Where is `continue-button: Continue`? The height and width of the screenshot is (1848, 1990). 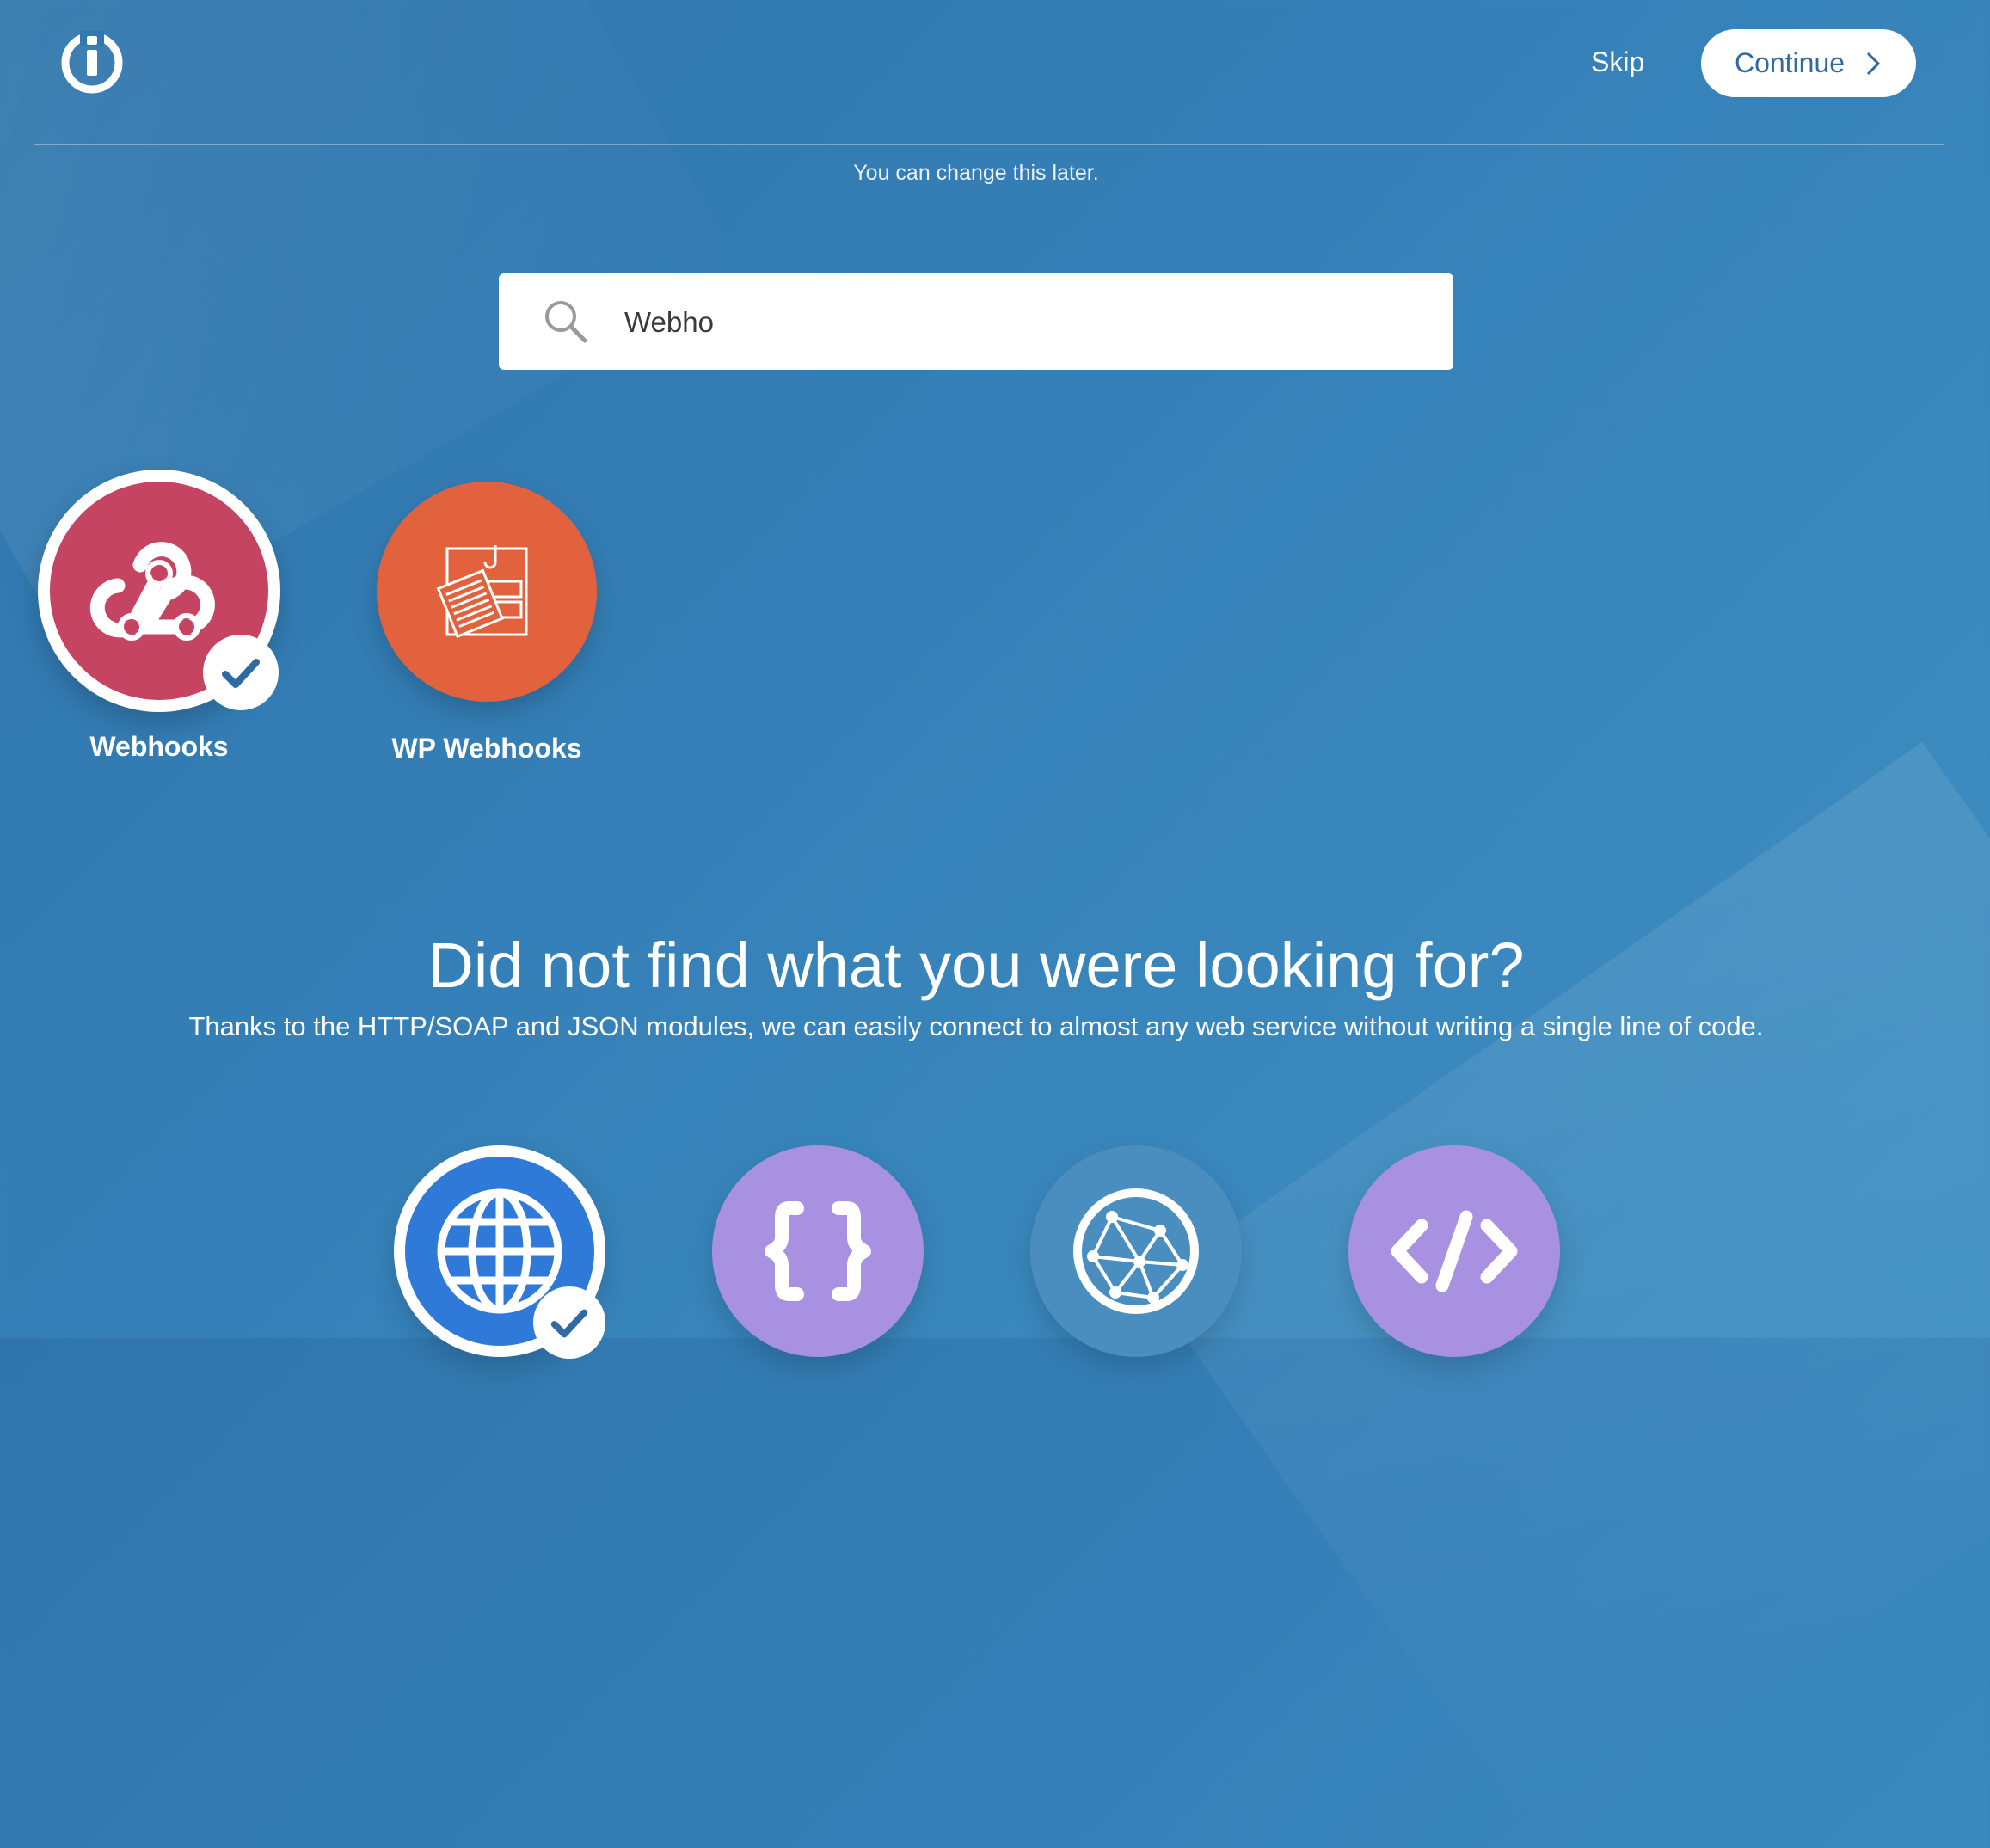
continue-button: Continue is located at coordinates (1809, 63).